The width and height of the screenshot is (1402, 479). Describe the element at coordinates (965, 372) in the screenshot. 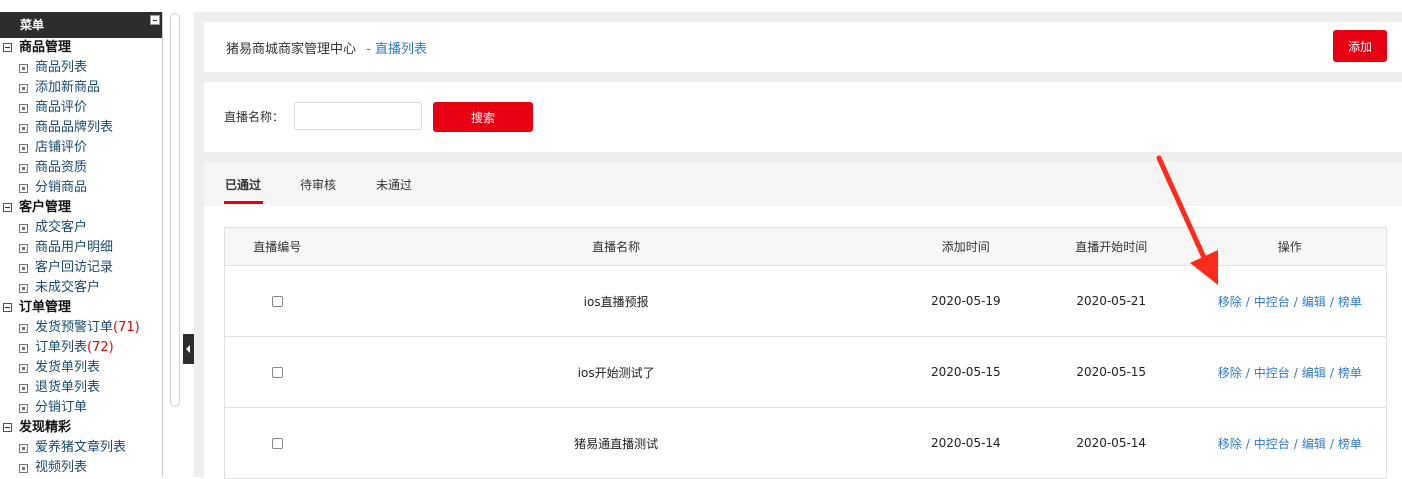

I see `added-time-cell: 2020-05-15` at that location.